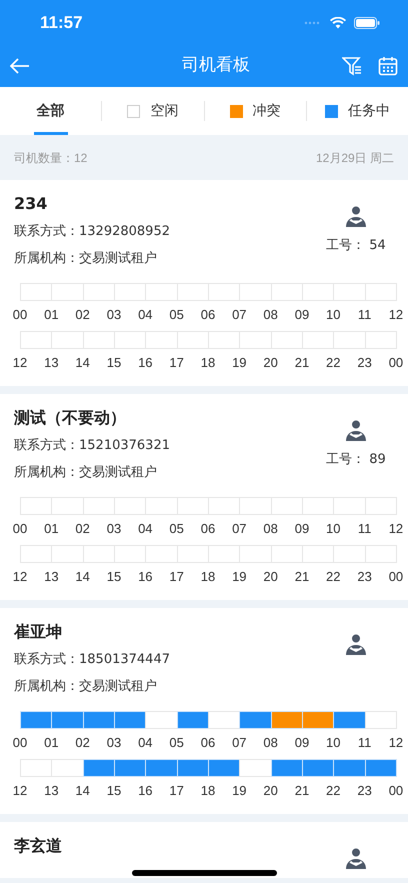 The height and width of the screenshot is (883, 408). I want to click on work-id: 工号： 89, so click(356, 460).